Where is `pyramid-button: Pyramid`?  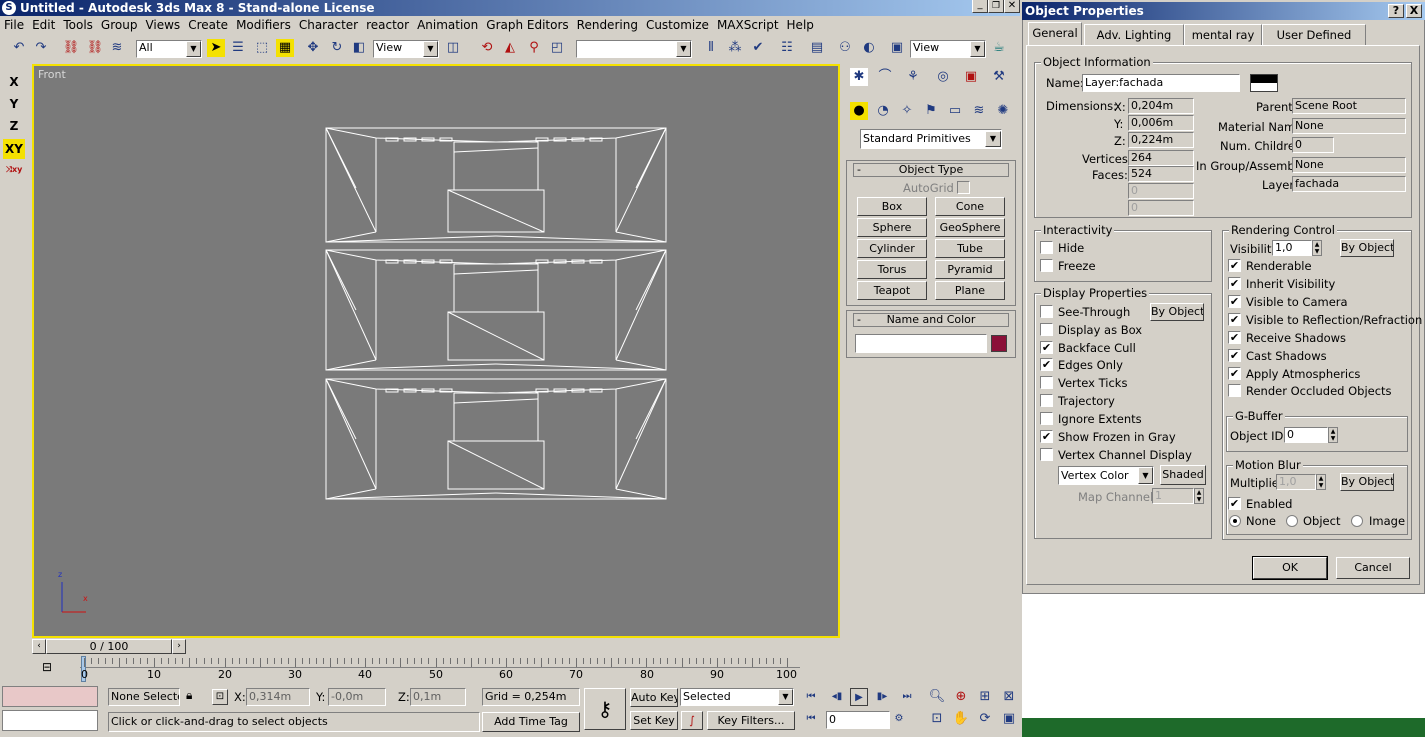 pyramid-button: Pyramid is located at coordinates (970, 269).